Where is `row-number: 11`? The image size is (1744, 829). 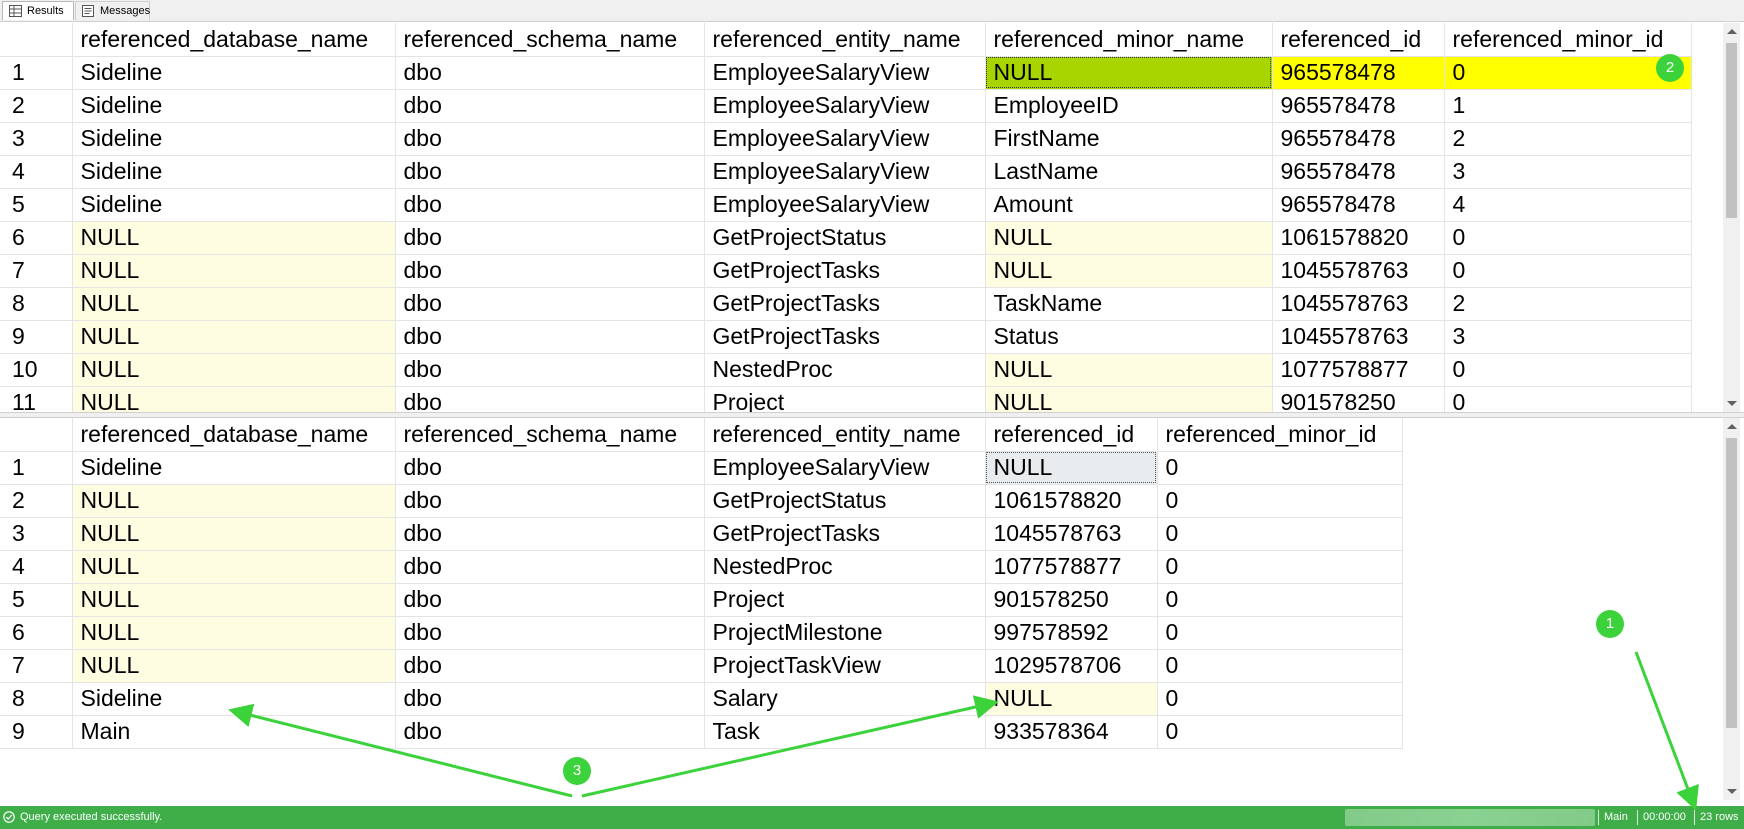
row-number: 11 is located at coordinates (36, 399).